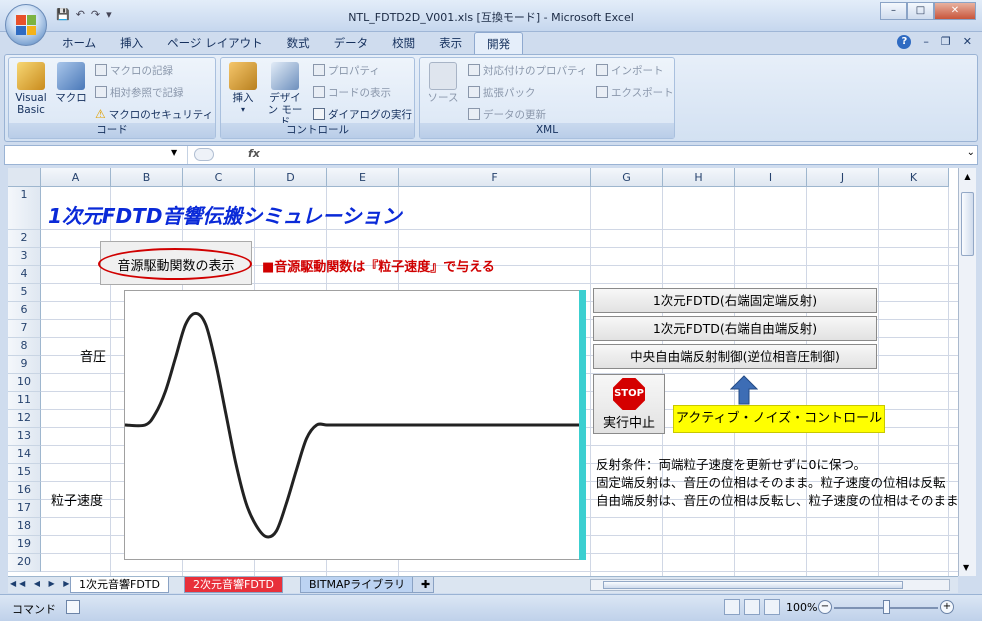 The width and height of the screenshot is (982, 621). I want to click on scroll-up-icon: ▲, so click(967, 176).